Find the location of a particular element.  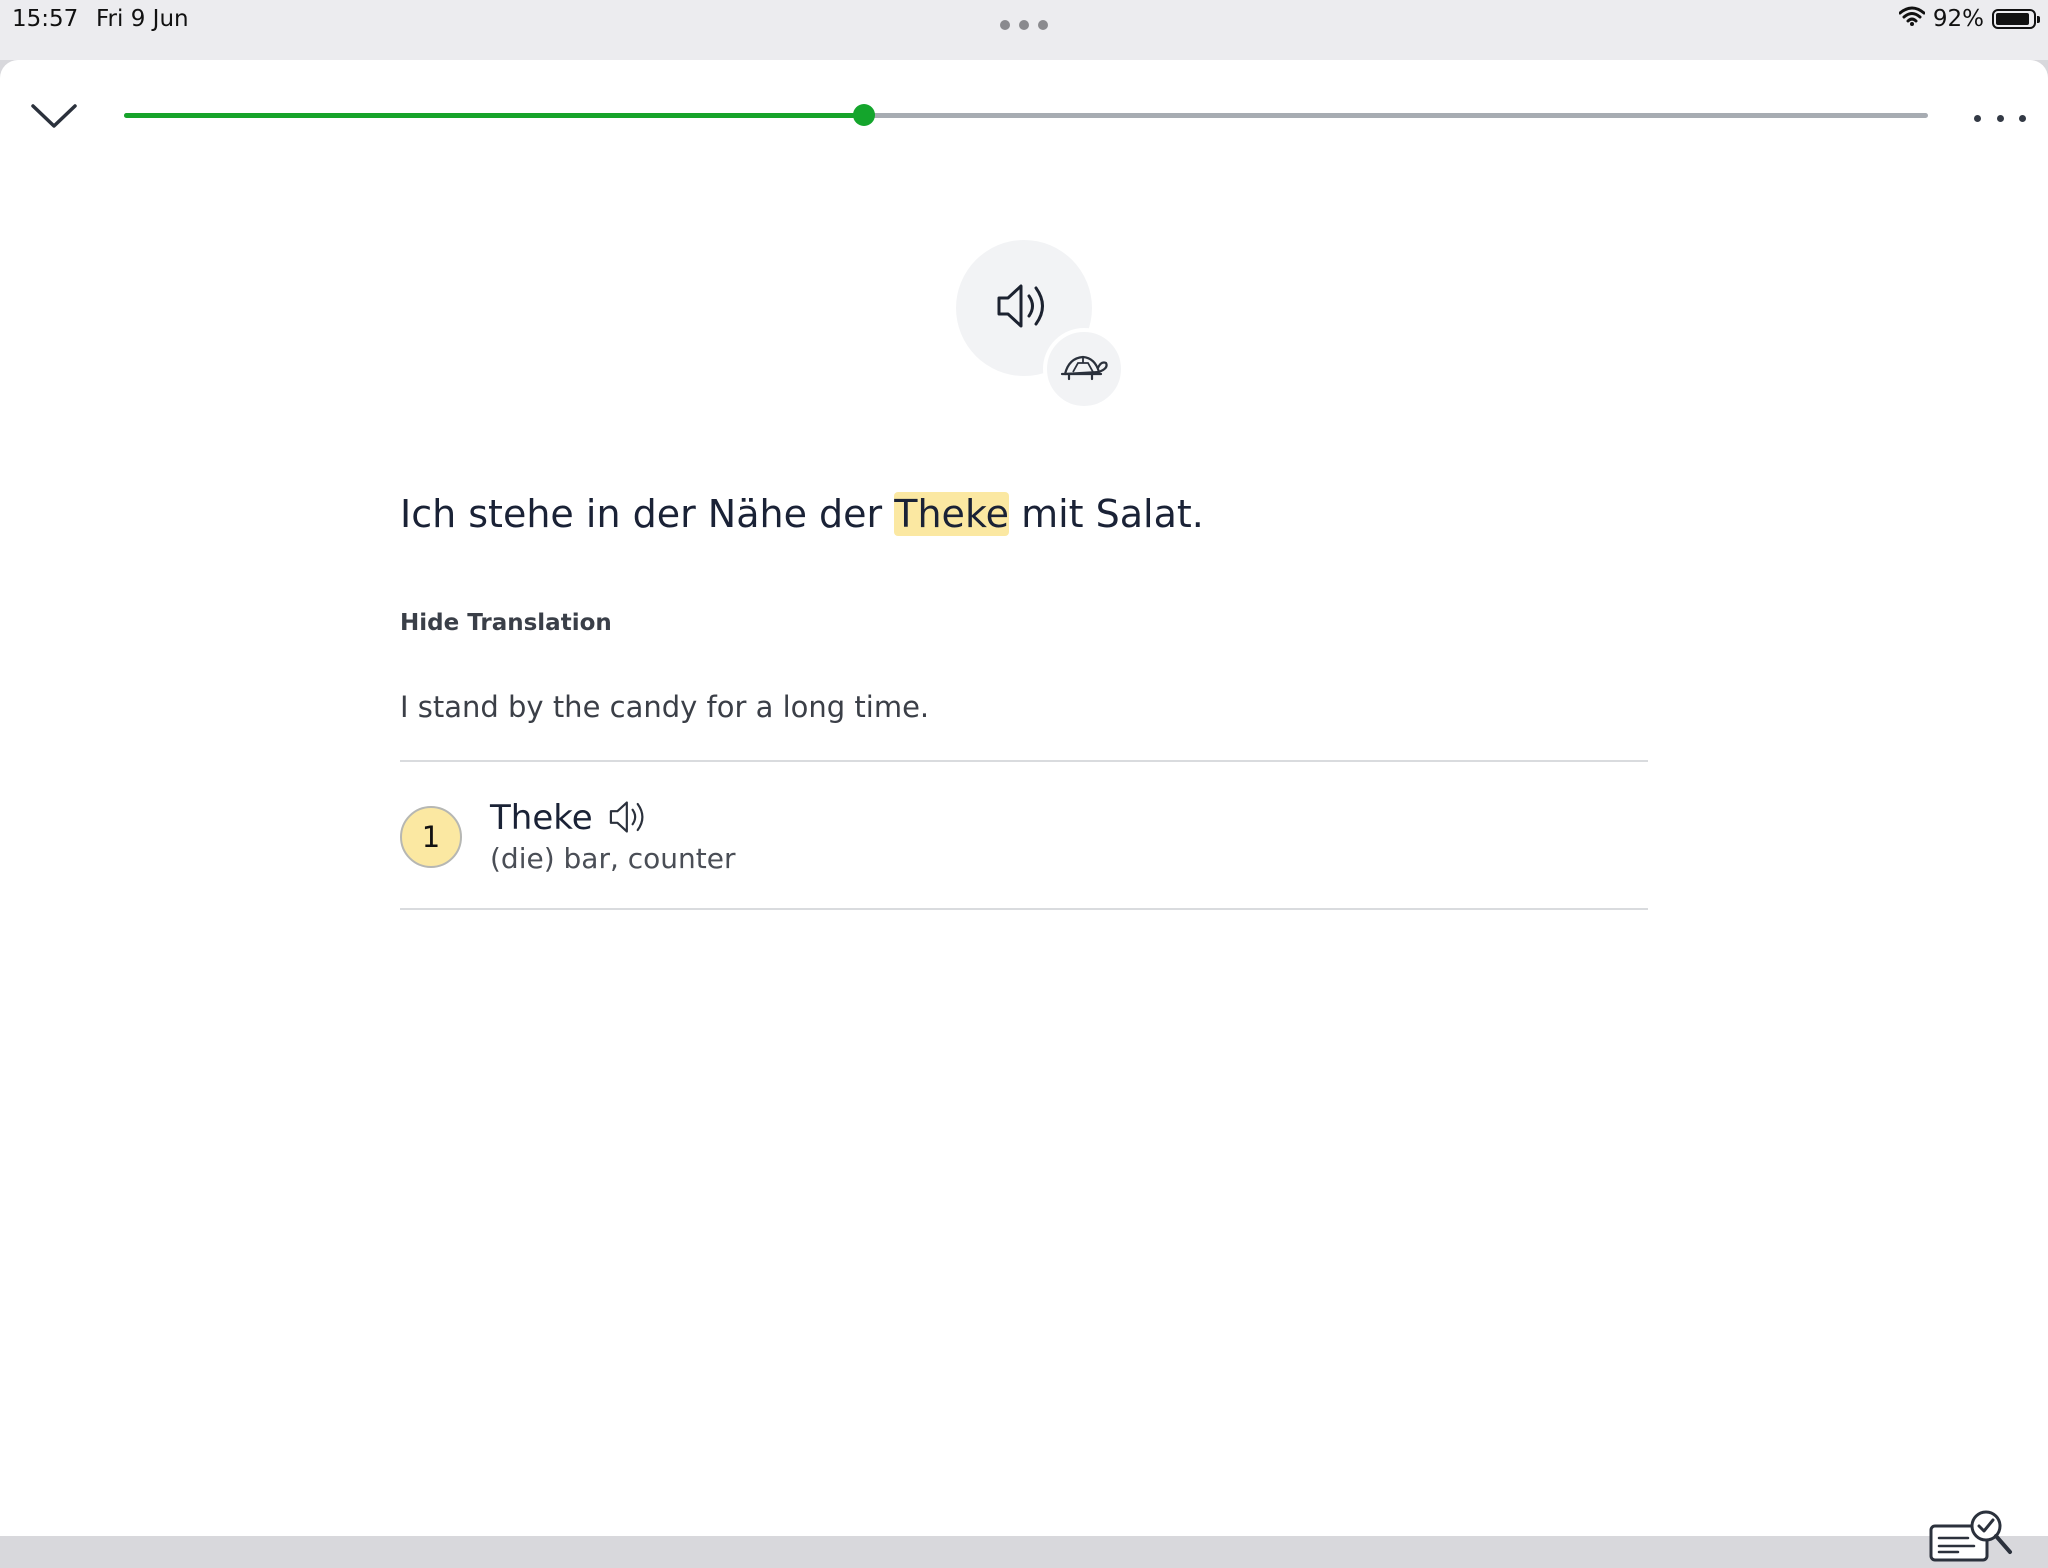

multitasking-dots is located at coordinates (1024, 25).